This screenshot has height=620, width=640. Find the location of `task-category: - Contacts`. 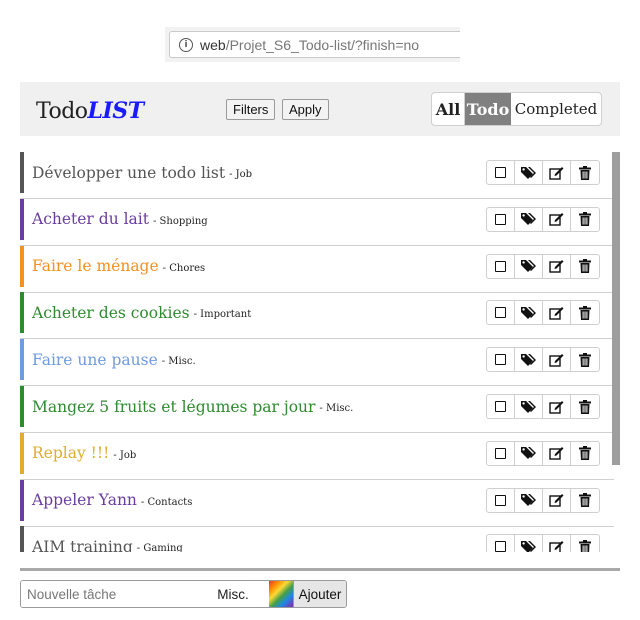

task-category: - Contacts is located at coordinates (166, 502).